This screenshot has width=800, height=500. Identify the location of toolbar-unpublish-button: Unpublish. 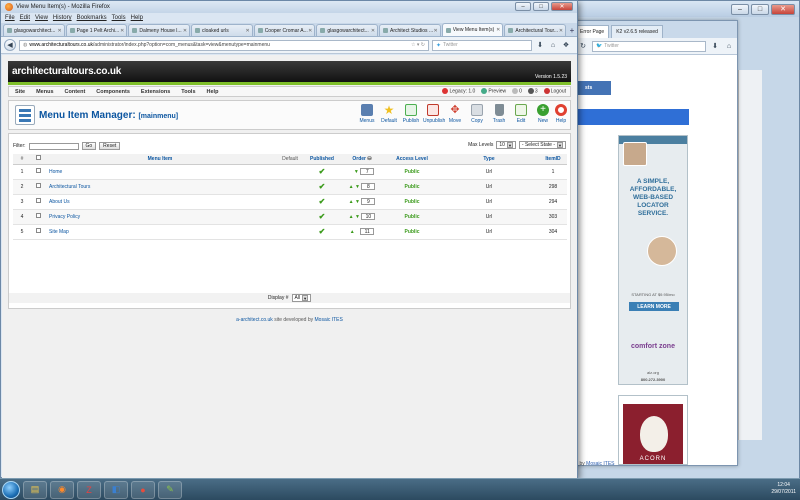
(434, 114).